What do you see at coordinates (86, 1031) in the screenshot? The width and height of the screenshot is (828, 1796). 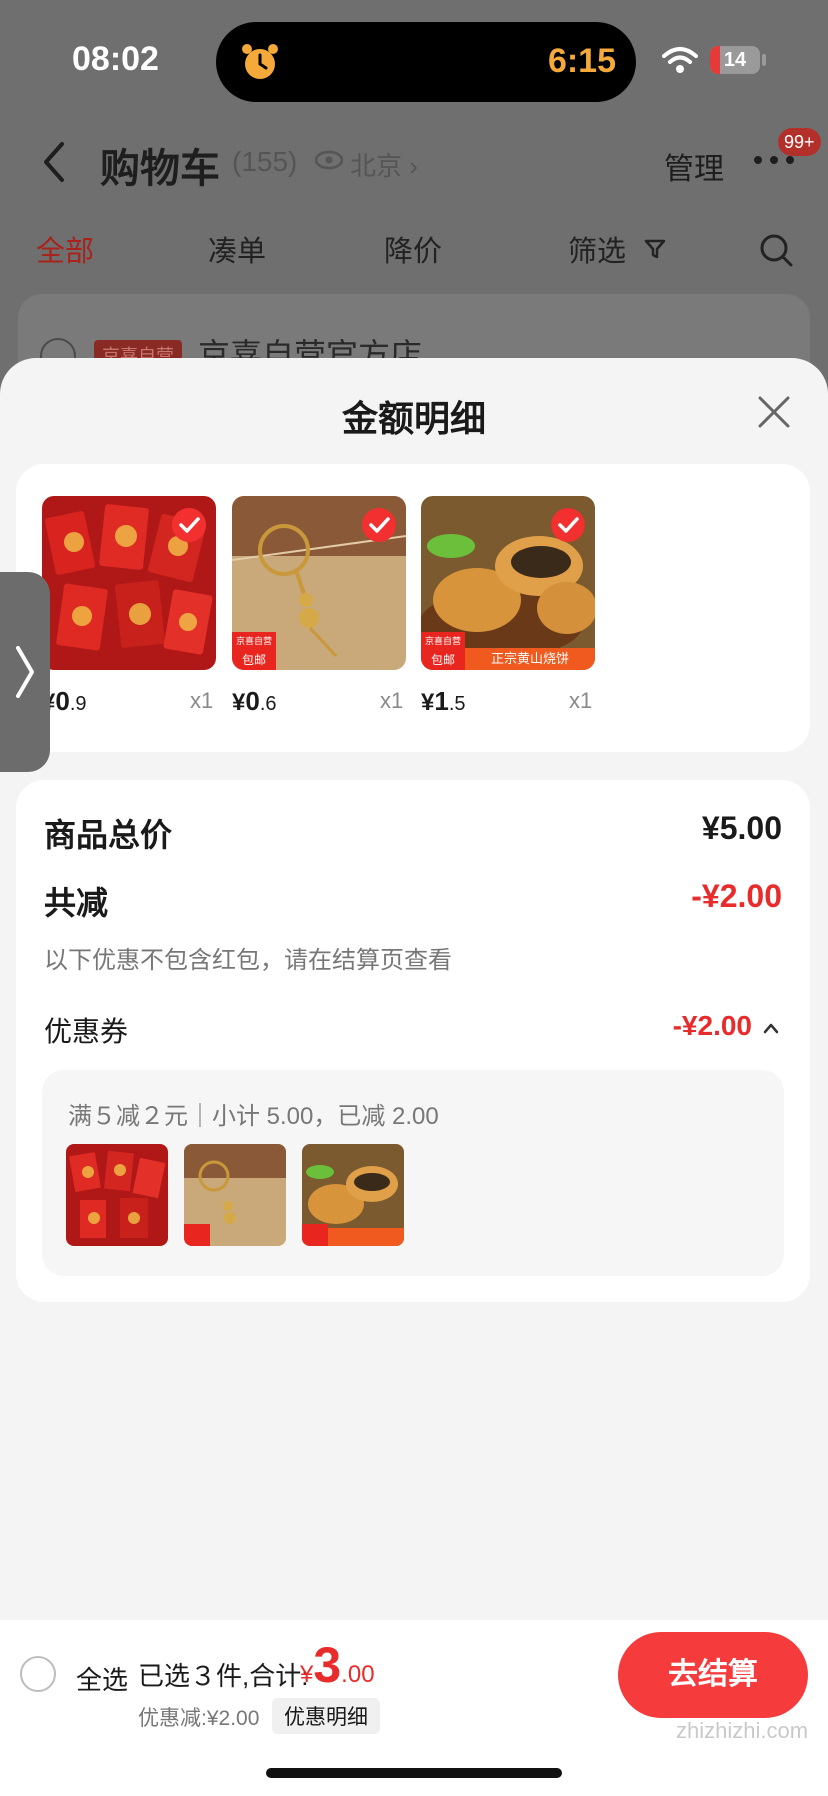 I see `coupon-label: 优惠券` at bounding box center [86, 1031].